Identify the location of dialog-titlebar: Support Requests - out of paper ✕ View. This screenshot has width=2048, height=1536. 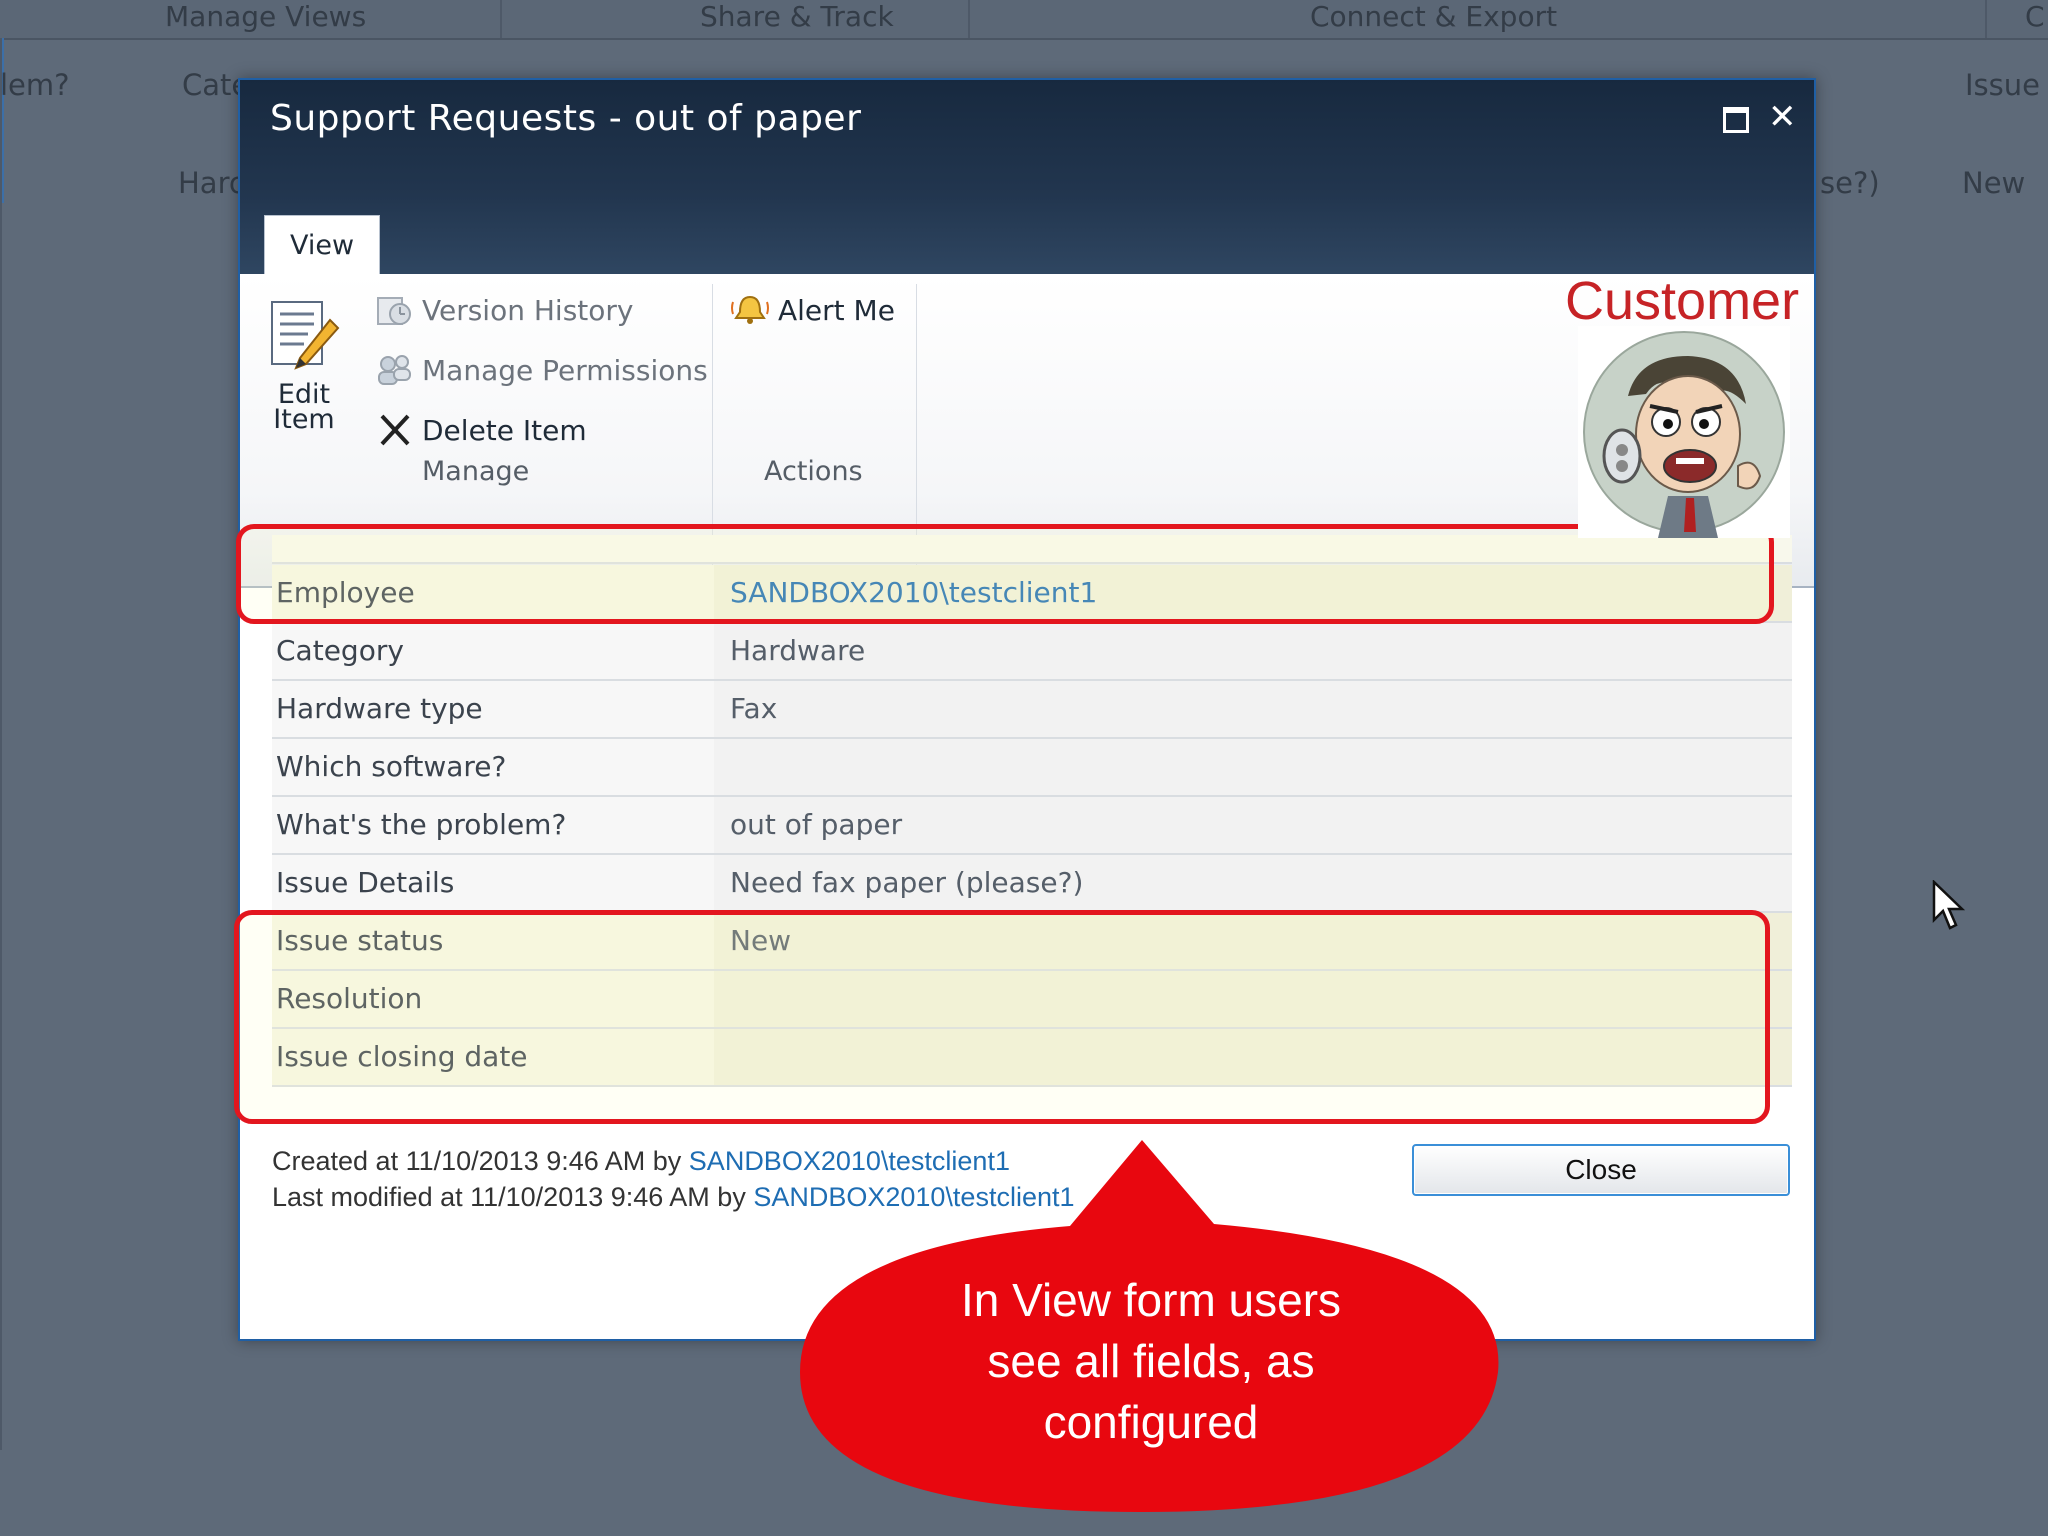
(1027, 178).